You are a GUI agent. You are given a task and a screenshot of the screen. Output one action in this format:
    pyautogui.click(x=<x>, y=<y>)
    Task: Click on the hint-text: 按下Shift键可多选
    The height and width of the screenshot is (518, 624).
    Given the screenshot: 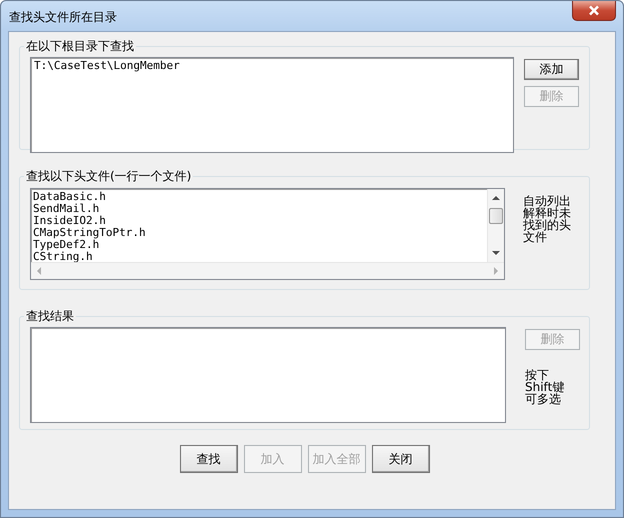 What is the action you would take?
    pyautogui.click(x=545, y=387)
    